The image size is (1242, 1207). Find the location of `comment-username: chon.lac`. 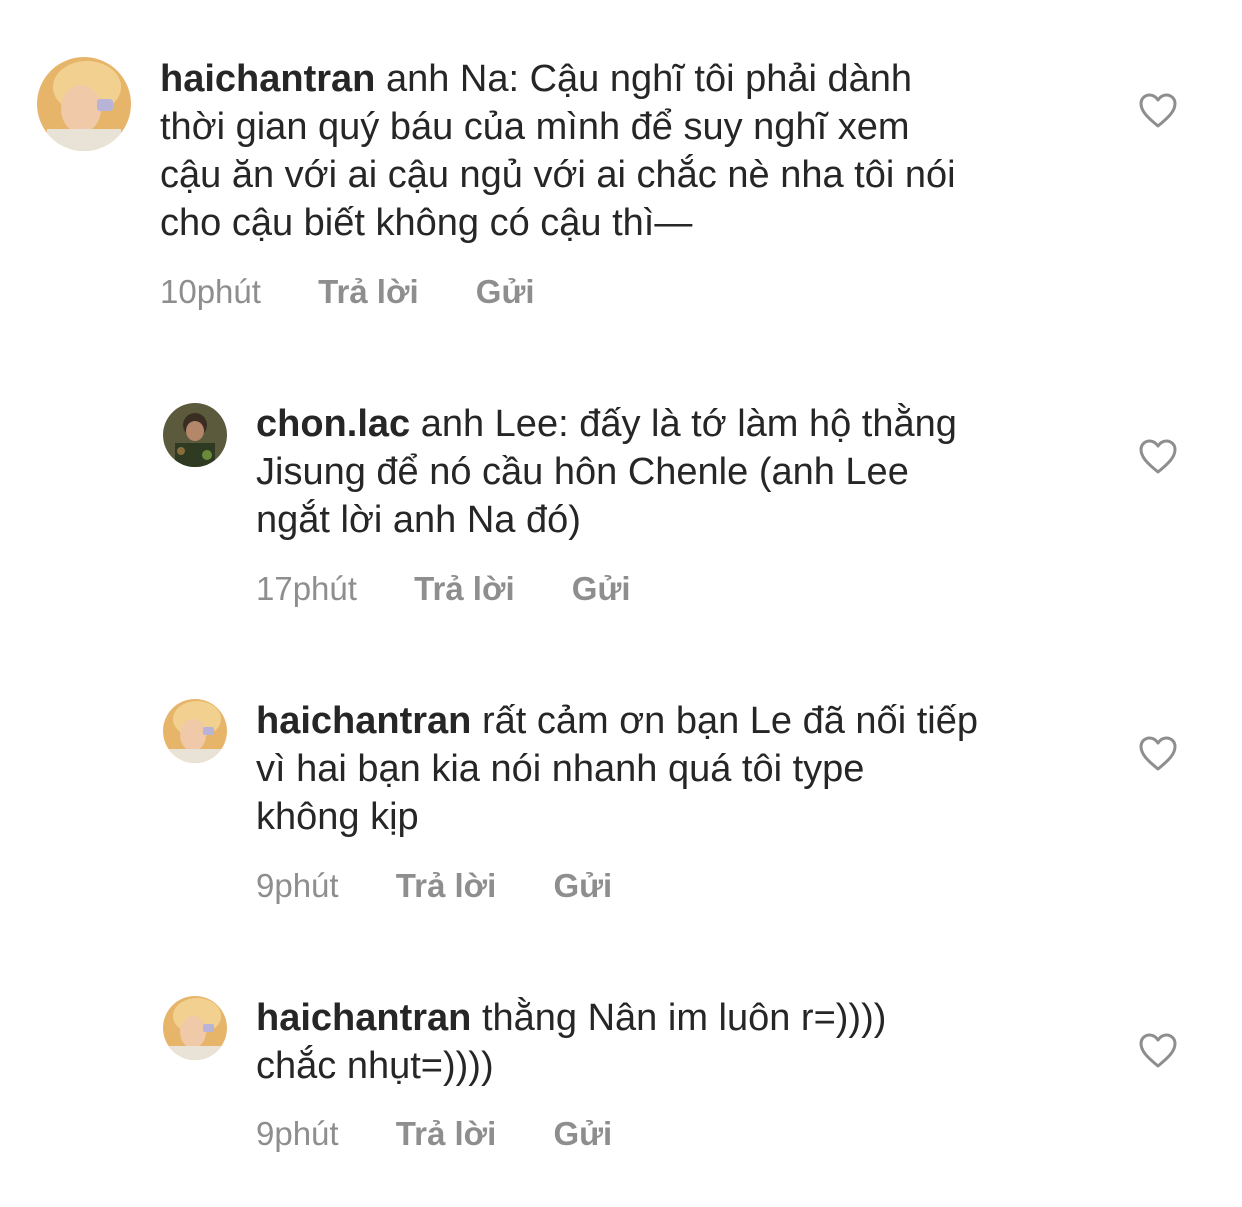

comment-username: chon.lac is located at coordinates (333, 424).